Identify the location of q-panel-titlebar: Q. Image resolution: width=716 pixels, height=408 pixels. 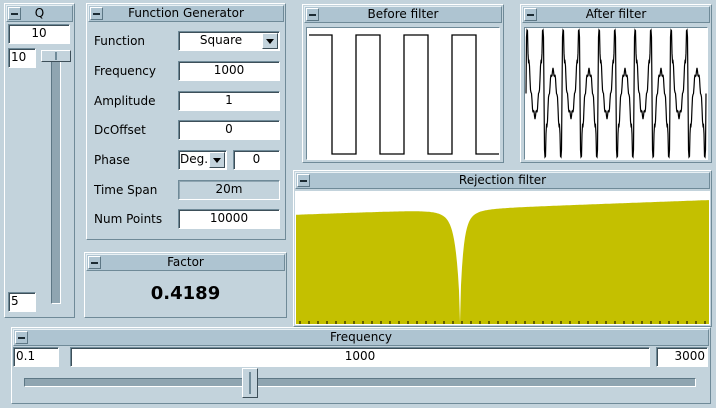
(39, 13).